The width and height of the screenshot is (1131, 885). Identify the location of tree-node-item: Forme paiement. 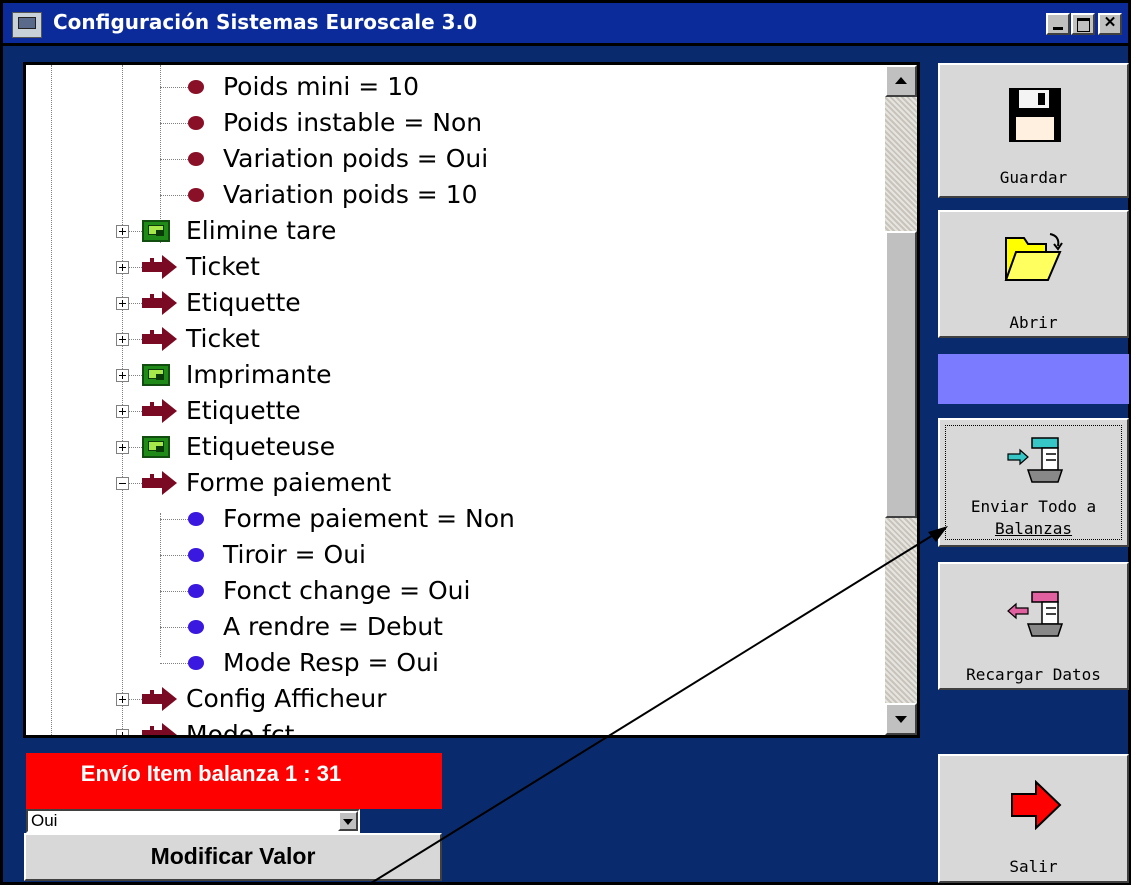
(456, 483).